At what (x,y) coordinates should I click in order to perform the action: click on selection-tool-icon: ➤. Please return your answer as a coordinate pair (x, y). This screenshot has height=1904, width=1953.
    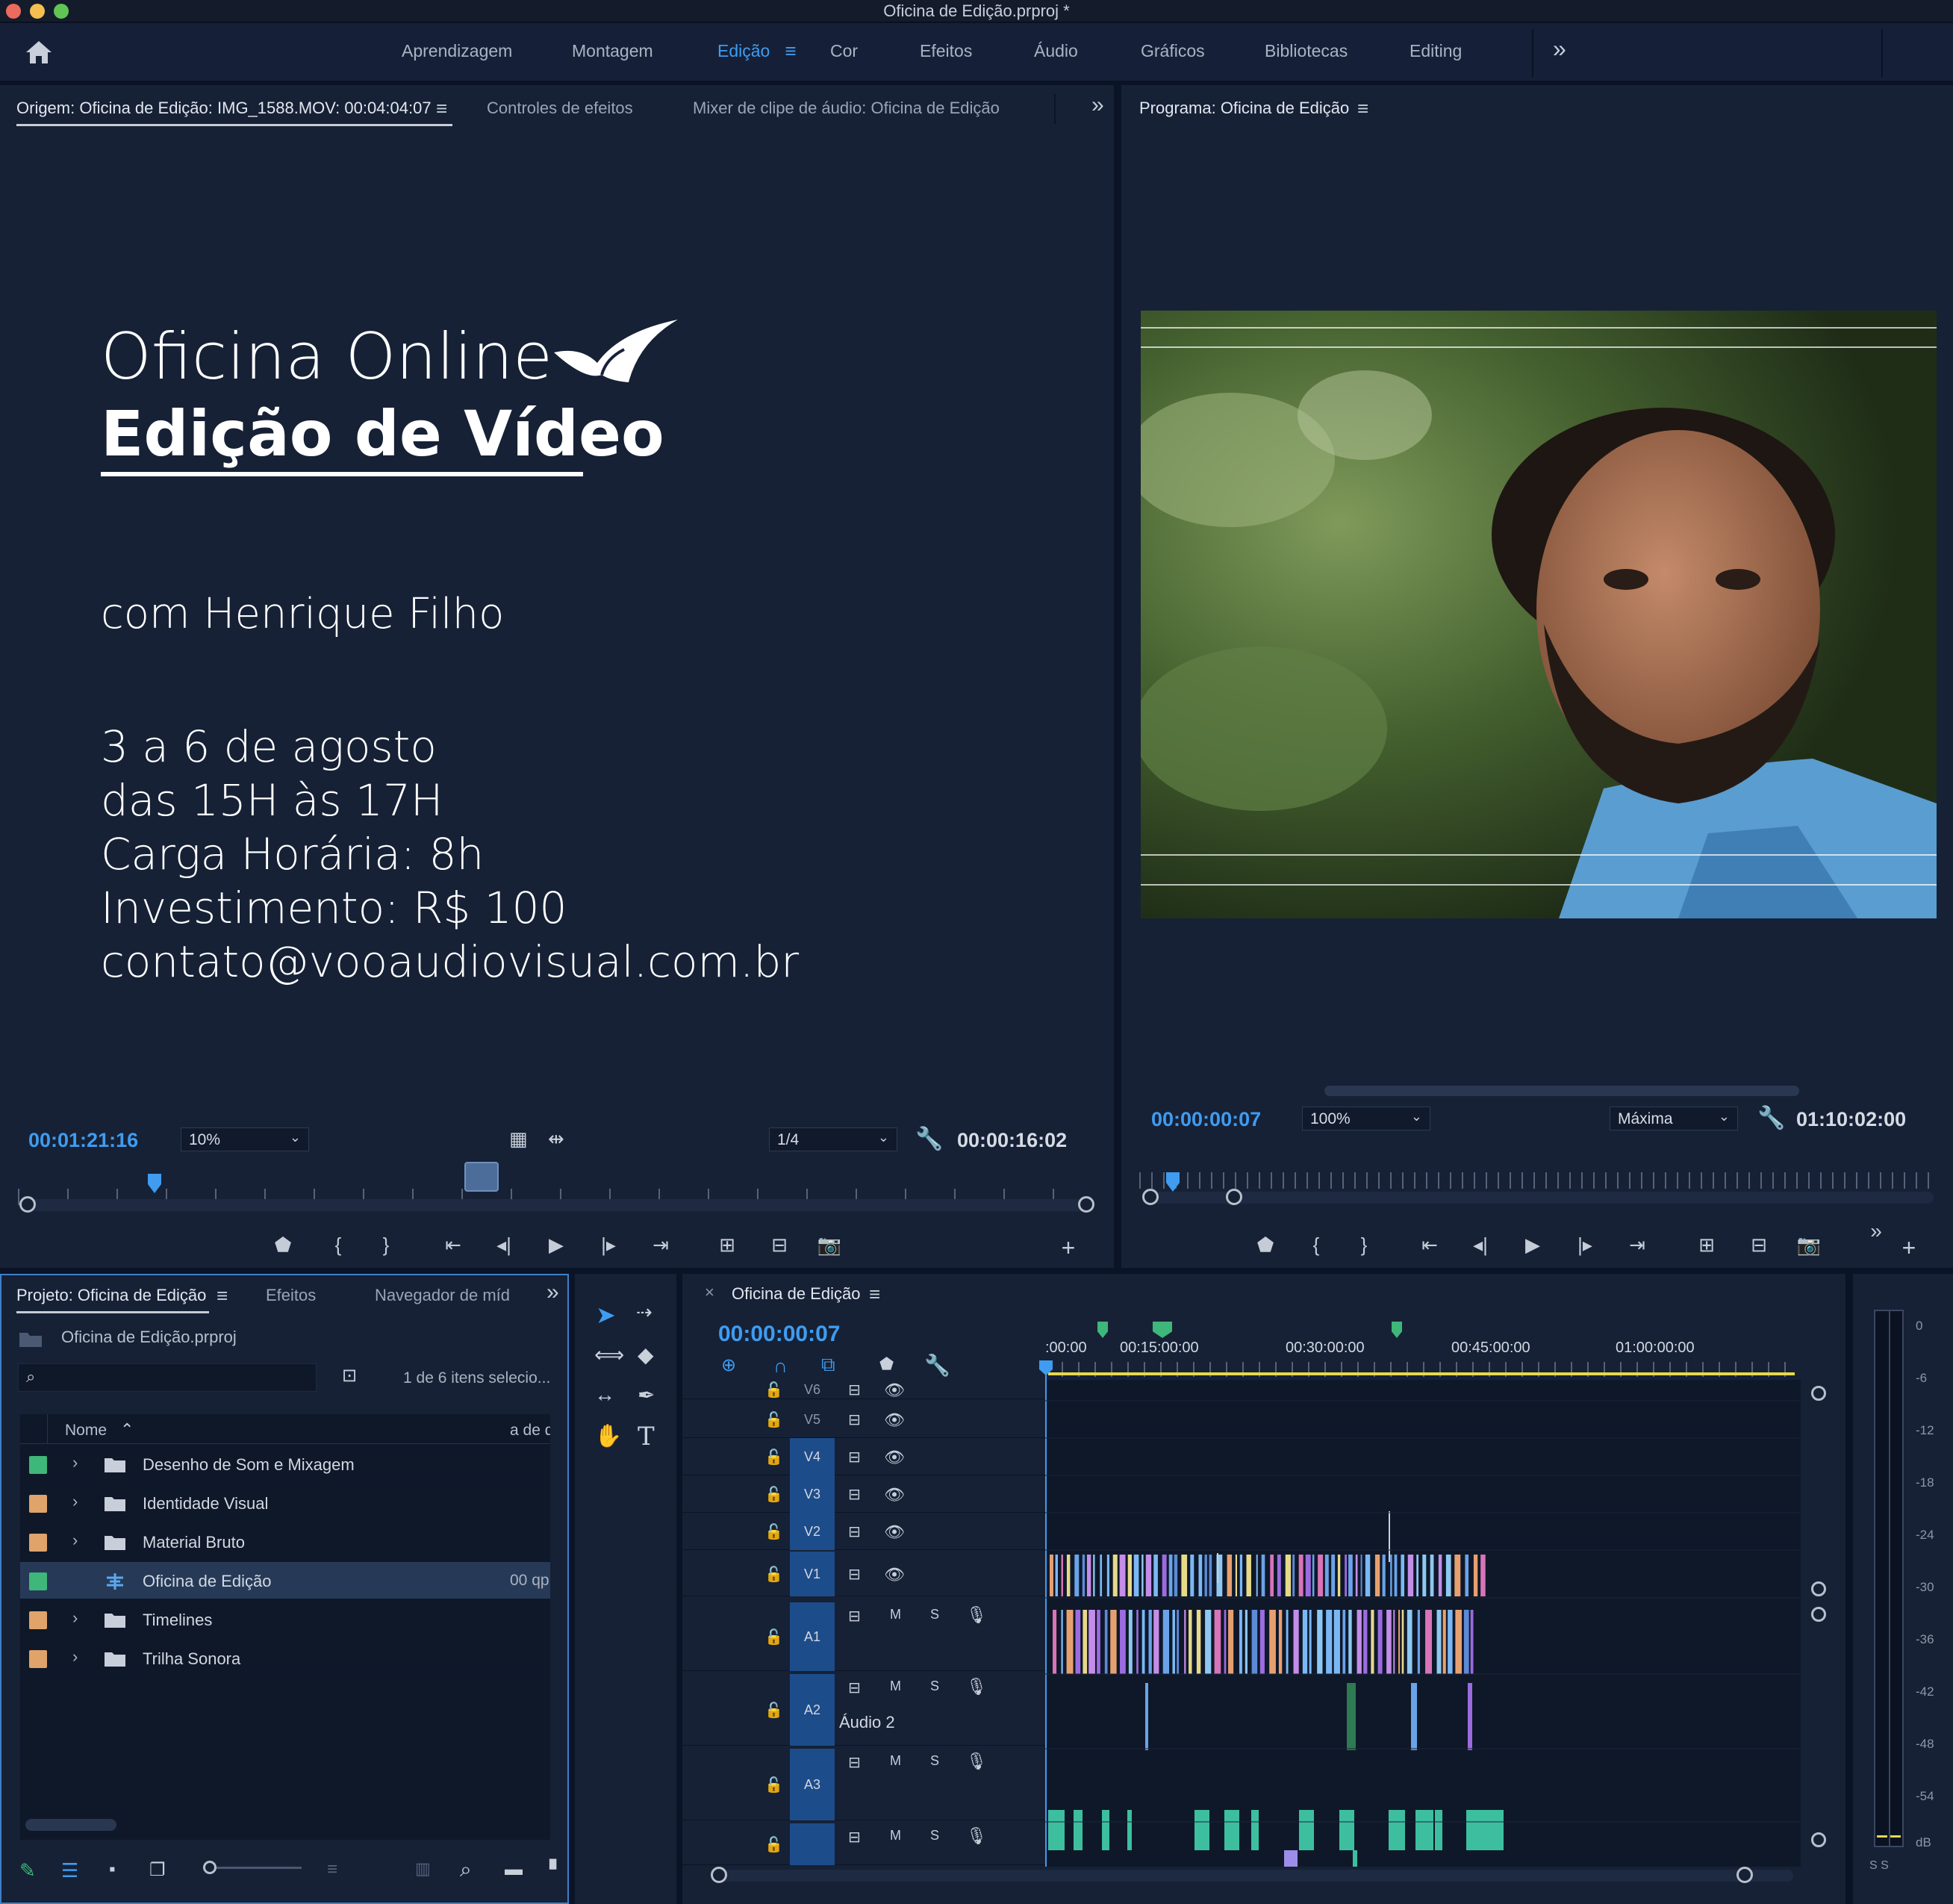
    Looking at the image, I should click on (606, 1315).